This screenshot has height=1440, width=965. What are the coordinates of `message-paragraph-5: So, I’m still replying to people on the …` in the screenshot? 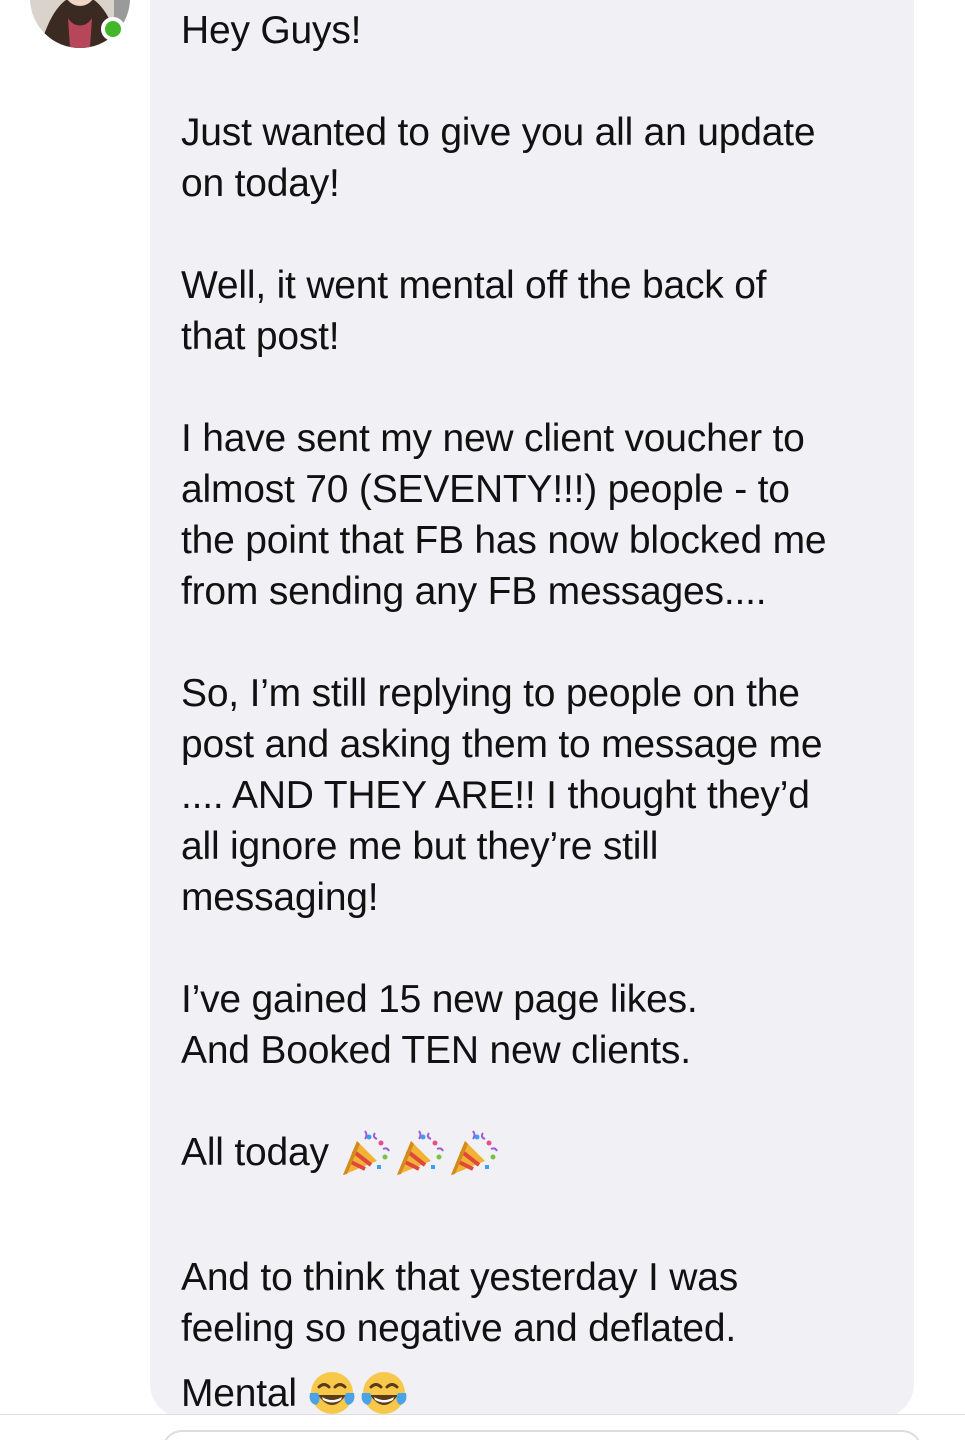 It's located at (541, 795).